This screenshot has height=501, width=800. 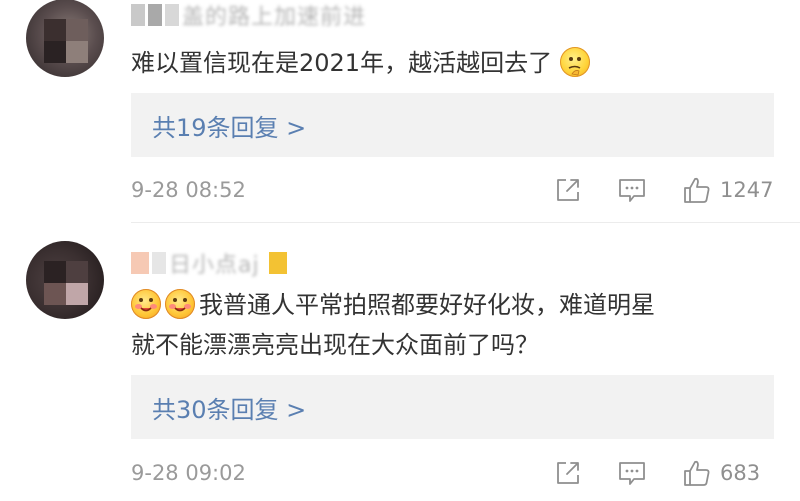 What do you see at coordinates (335, 345) in the screenshot?
I see `comment-text-content: 就不能漂漂亮亮出现在大众面前了吗？` at bounding box center [335, 345].